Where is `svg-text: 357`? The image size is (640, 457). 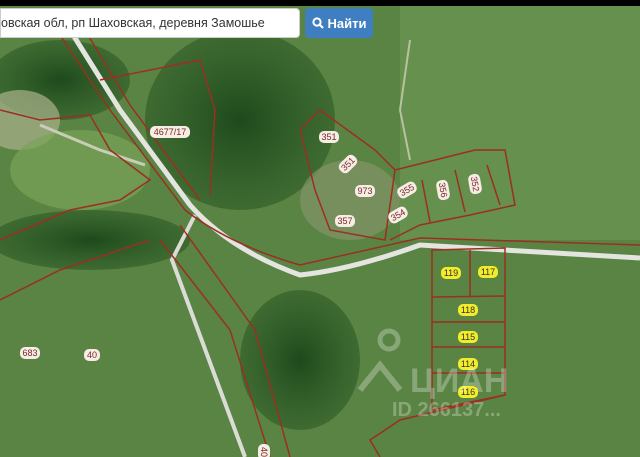
svg-text: 357 is located at coordinates (344, 221).